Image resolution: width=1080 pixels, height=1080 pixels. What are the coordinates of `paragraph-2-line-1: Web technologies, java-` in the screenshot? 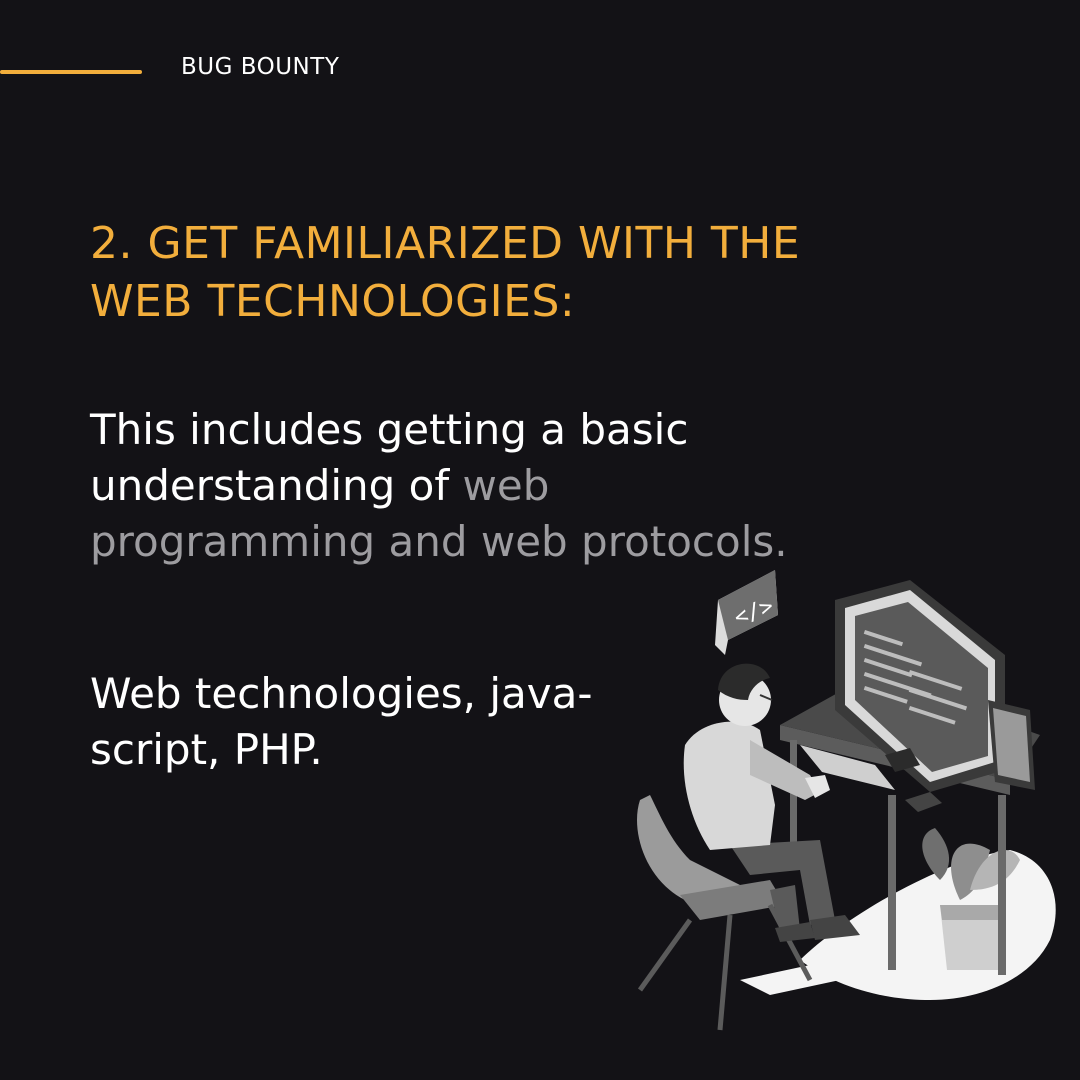 It's located at (341, 693).